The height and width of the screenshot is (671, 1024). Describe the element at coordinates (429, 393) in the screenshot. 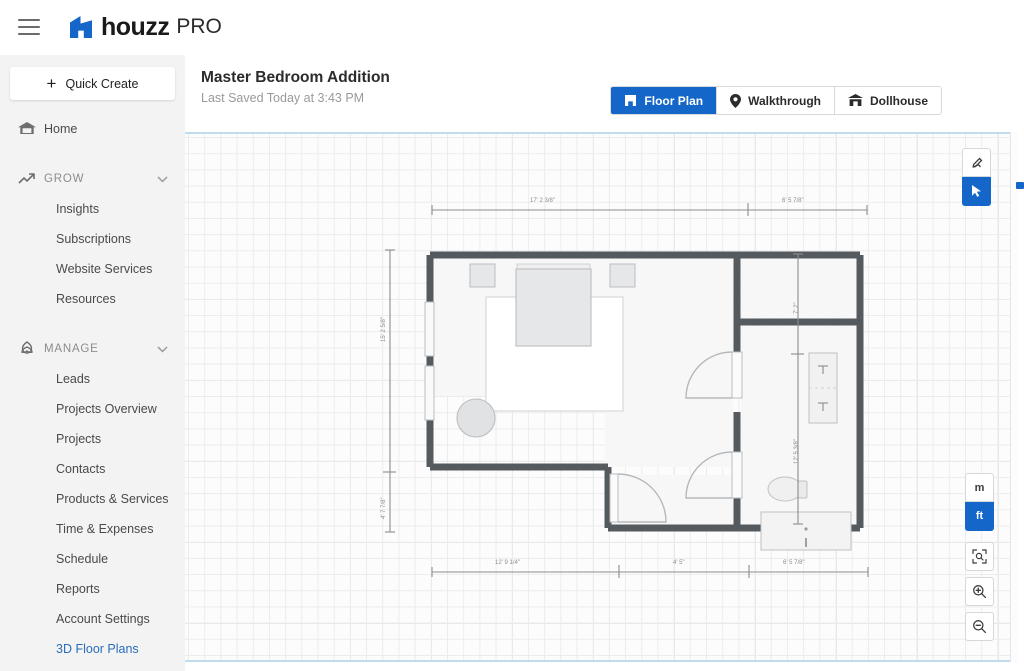

I see `window-lower` at that location.